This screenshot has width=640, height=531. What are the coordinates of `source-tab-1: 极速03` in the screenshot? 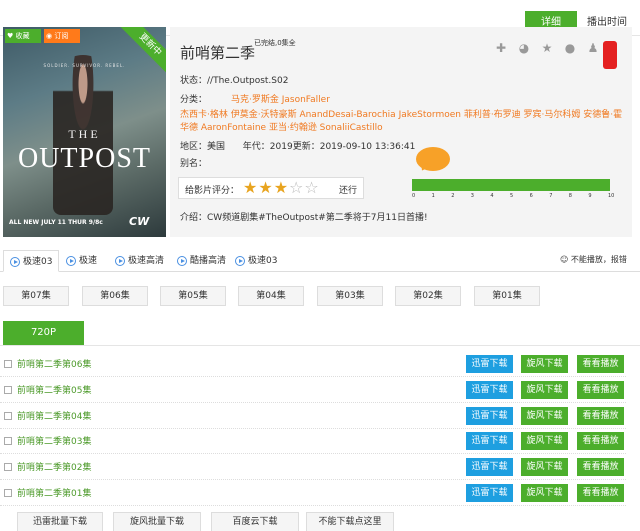 It's located at (31, 261).